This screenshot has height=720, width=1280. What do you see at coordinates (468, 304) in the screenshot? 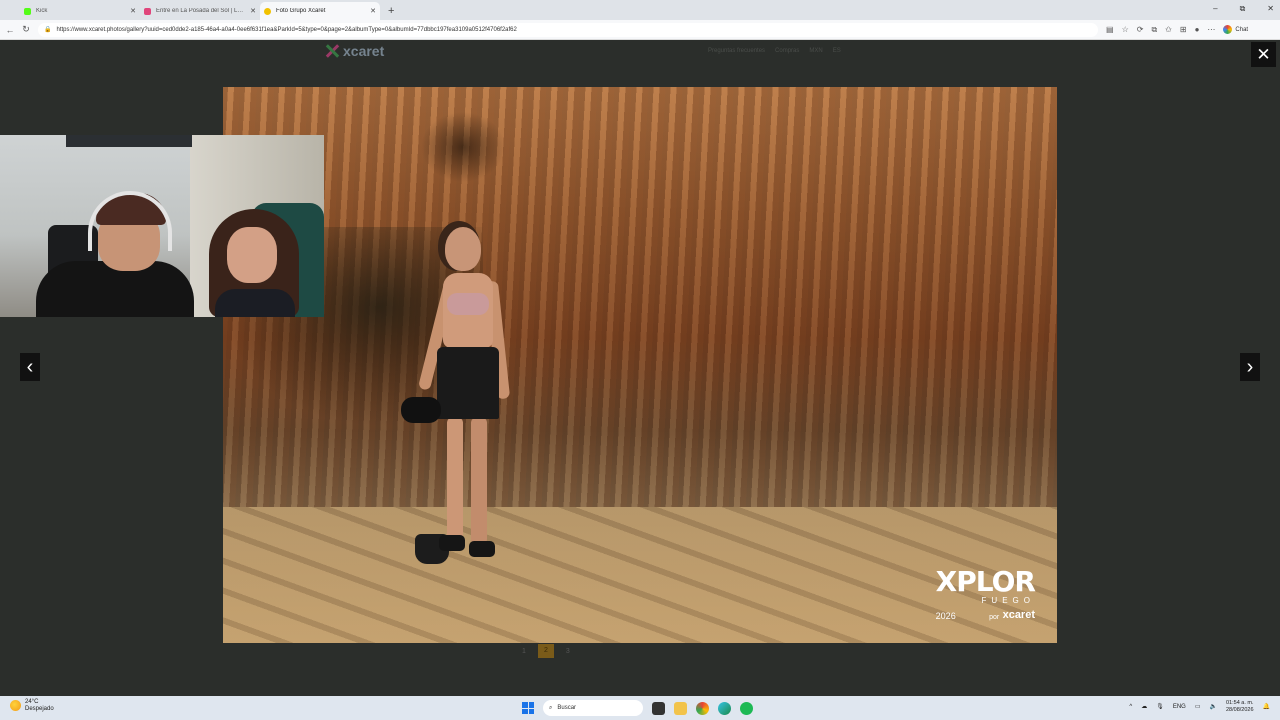
I see `subject-top` at bounding box center [468, 304].